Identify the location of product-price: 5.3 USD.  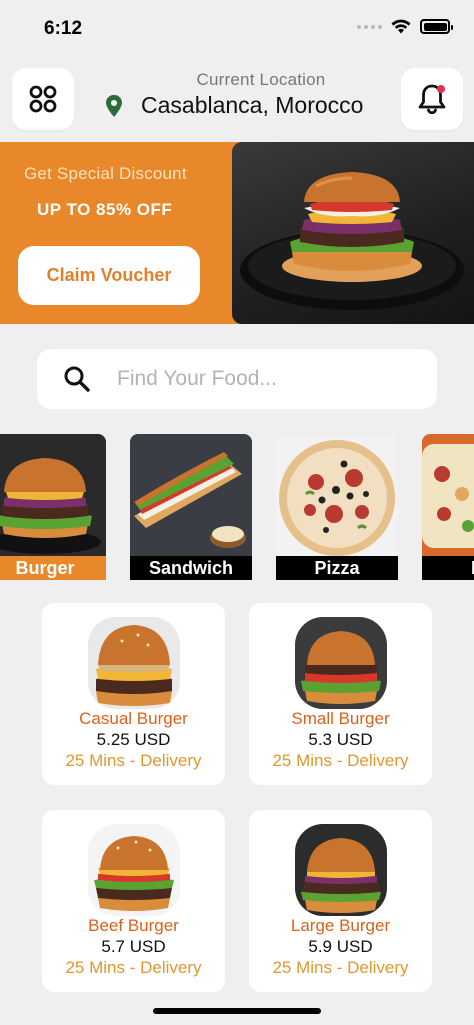
(340, 739).